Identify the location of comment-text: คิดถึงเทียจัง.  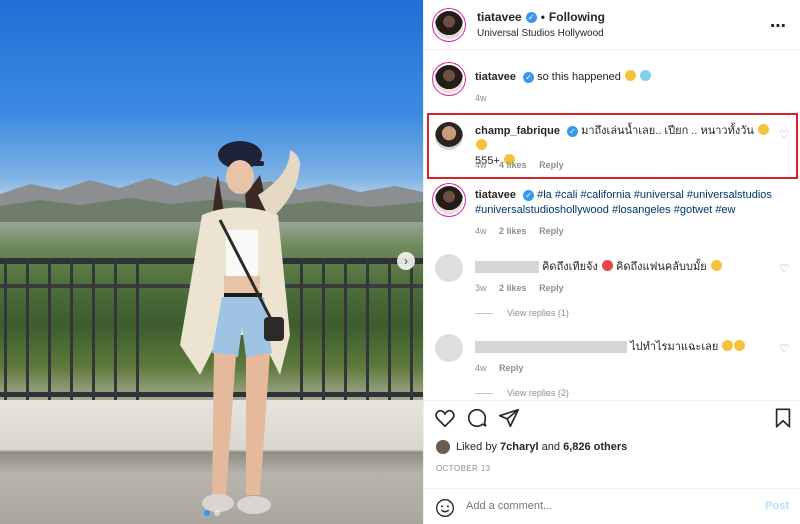
(570, 267).